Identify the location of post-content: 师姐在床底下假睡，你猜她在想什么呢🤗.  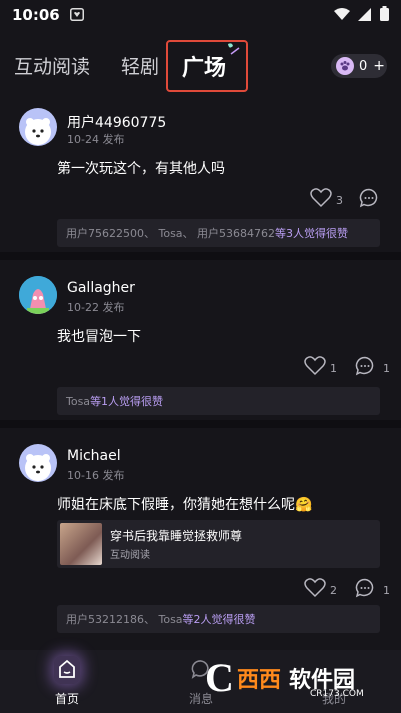
(184, 504).